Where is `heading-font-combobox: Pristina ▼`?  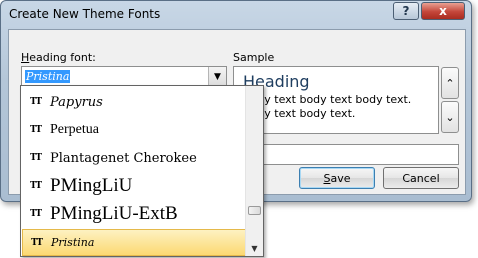 heading-font-combobox: Pristina ▼ is located at coordinates (124, 76).